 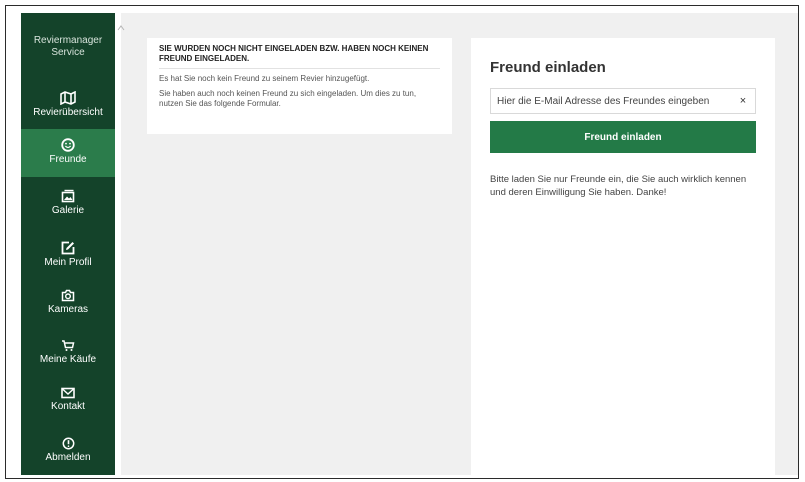 I want to click on sidebar-item-galerie: Galerie, so click(x=68, y=203).